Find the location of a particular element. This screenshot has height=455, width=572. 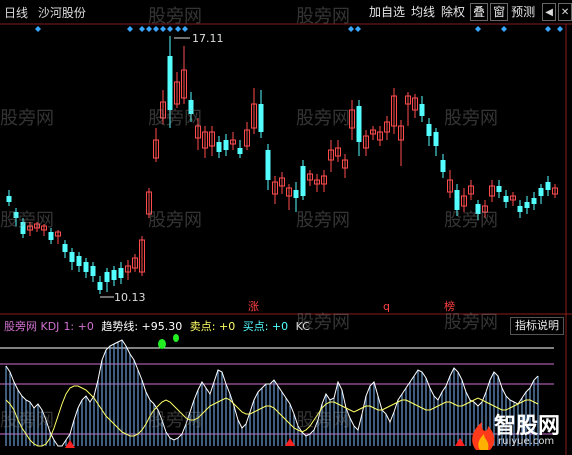

indicator-name: 股旁网 KDJ is located at coordinates (32, 326).